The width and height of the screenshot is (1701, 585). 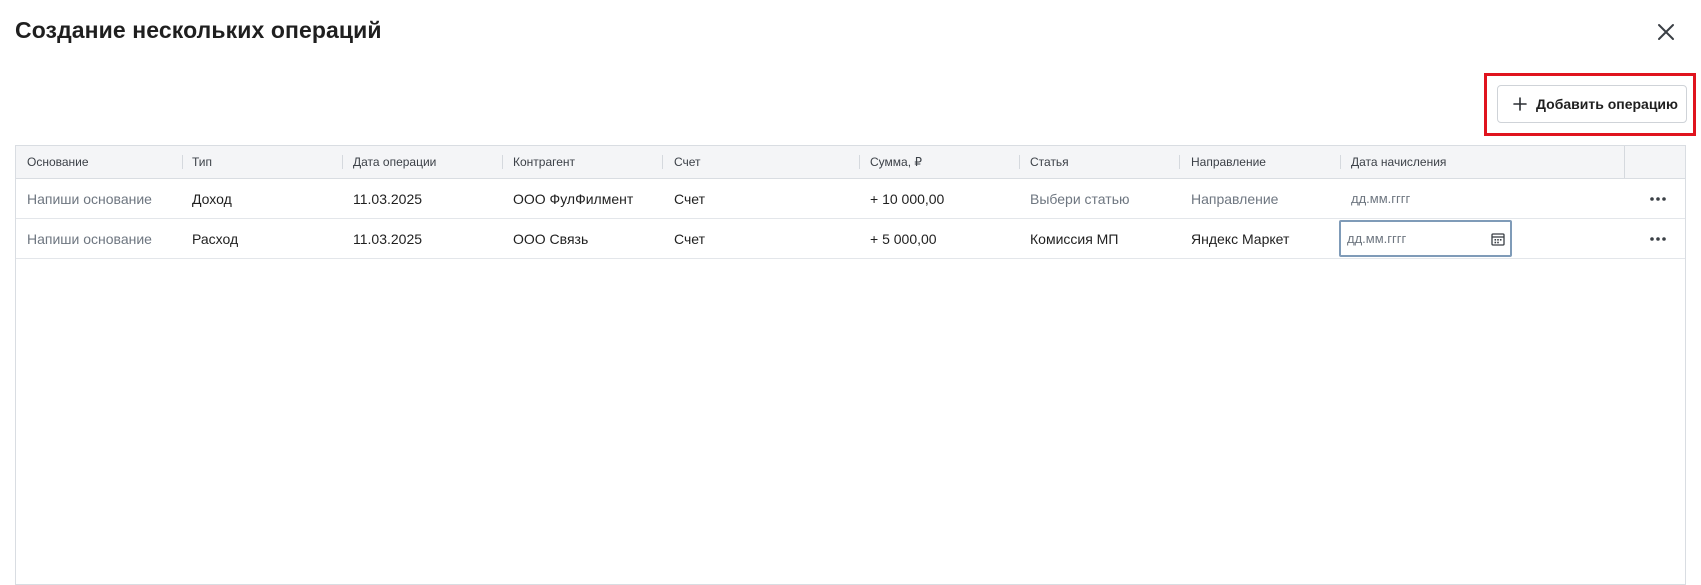 What do you see at coordinates (58, 162) in the screenshot?
I see `column-header-basis: Основание` at bounding box center [58, 162].